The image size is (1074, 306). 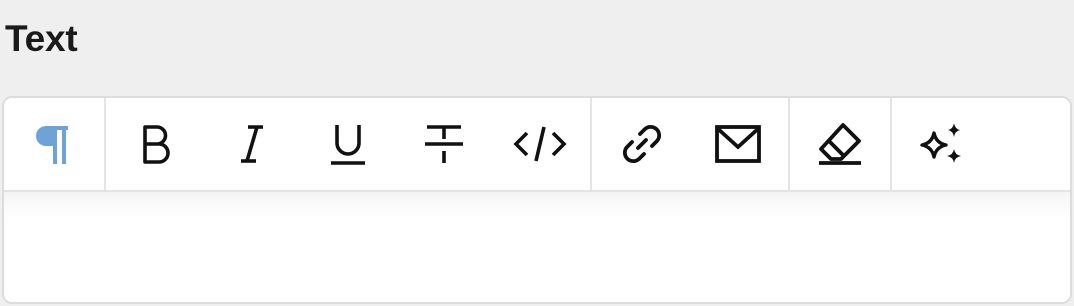 I want to click on bold-icon, so click(x=156, y=144).